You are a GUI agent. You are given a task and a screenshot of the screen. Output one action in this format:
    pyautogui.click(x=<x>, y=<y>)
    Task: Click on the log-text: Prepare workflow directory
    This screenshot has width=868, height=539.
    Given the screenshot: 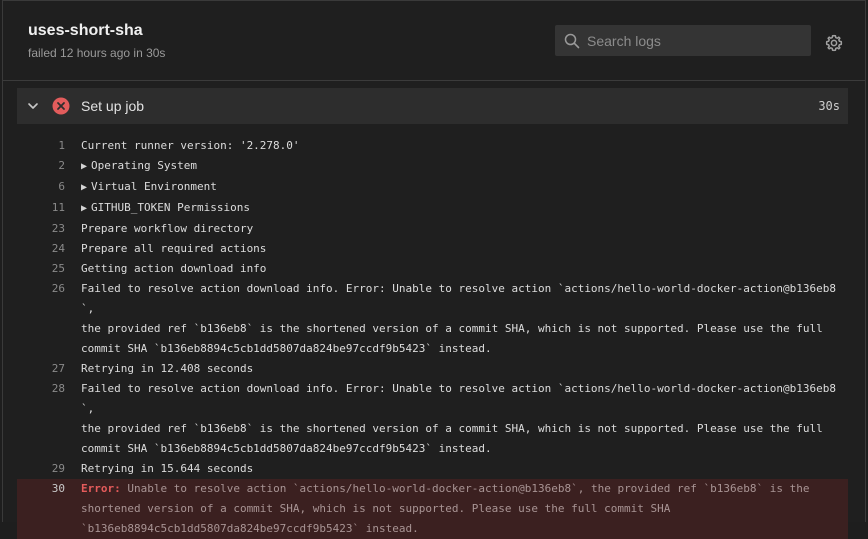 What is the action you would take?
    pyautogui.click(x=167, y=228)
    